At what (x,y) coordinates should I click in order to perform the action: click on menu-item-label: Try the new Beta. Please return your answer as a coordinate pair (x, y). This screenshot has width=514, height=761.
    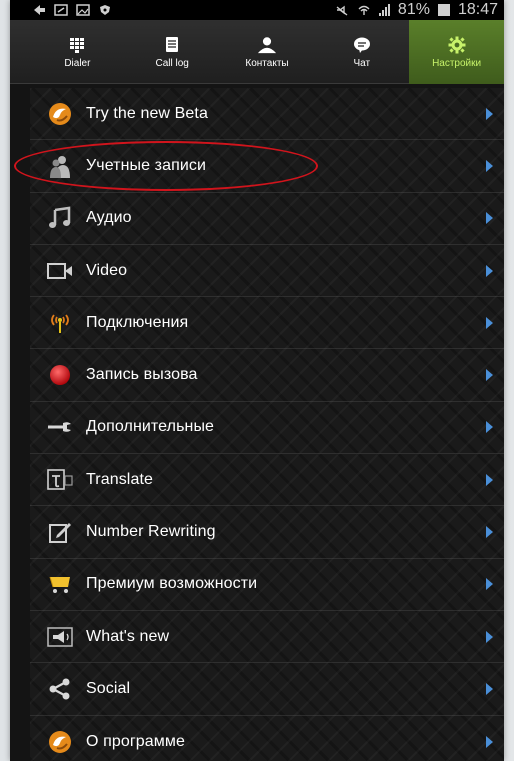
    Looking at the image, I should click on (147, 113).